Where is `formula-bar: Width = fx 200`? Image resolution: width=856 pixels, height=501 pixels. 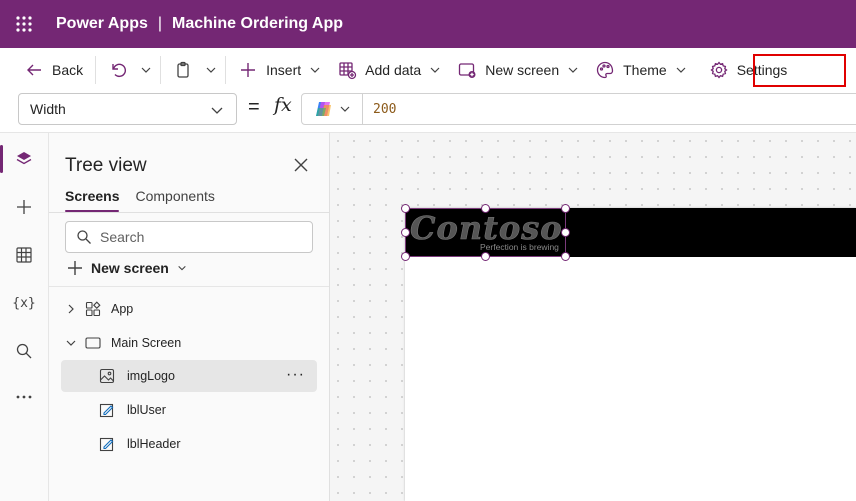
formula-bar: Width = fx 200 is located at coordinates (428, 112).